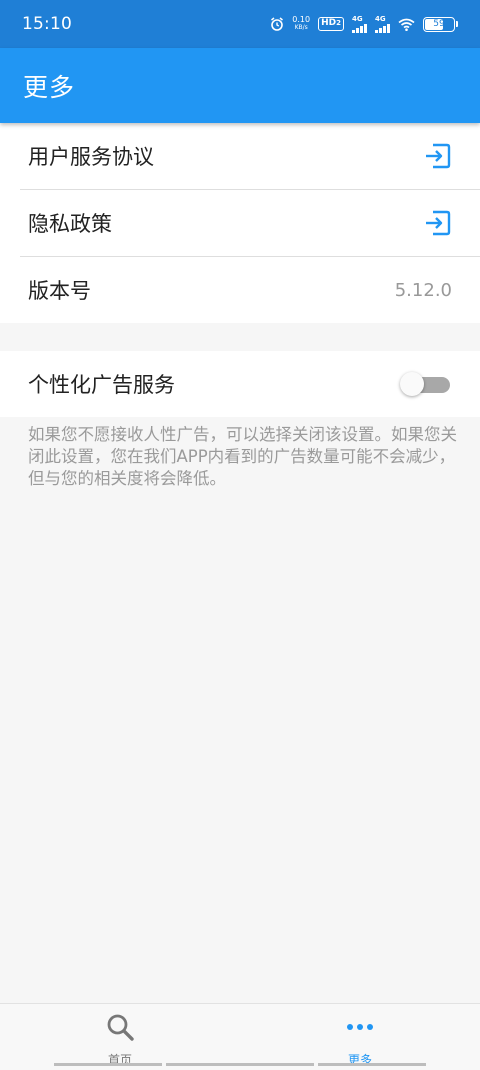 The width and height of the screenshot is (480, 1070). What do you see at coordinates (91, 157) in the screenshot?
I see `menu-item-label: 用户服务协议` at bounding box center [91, 157].